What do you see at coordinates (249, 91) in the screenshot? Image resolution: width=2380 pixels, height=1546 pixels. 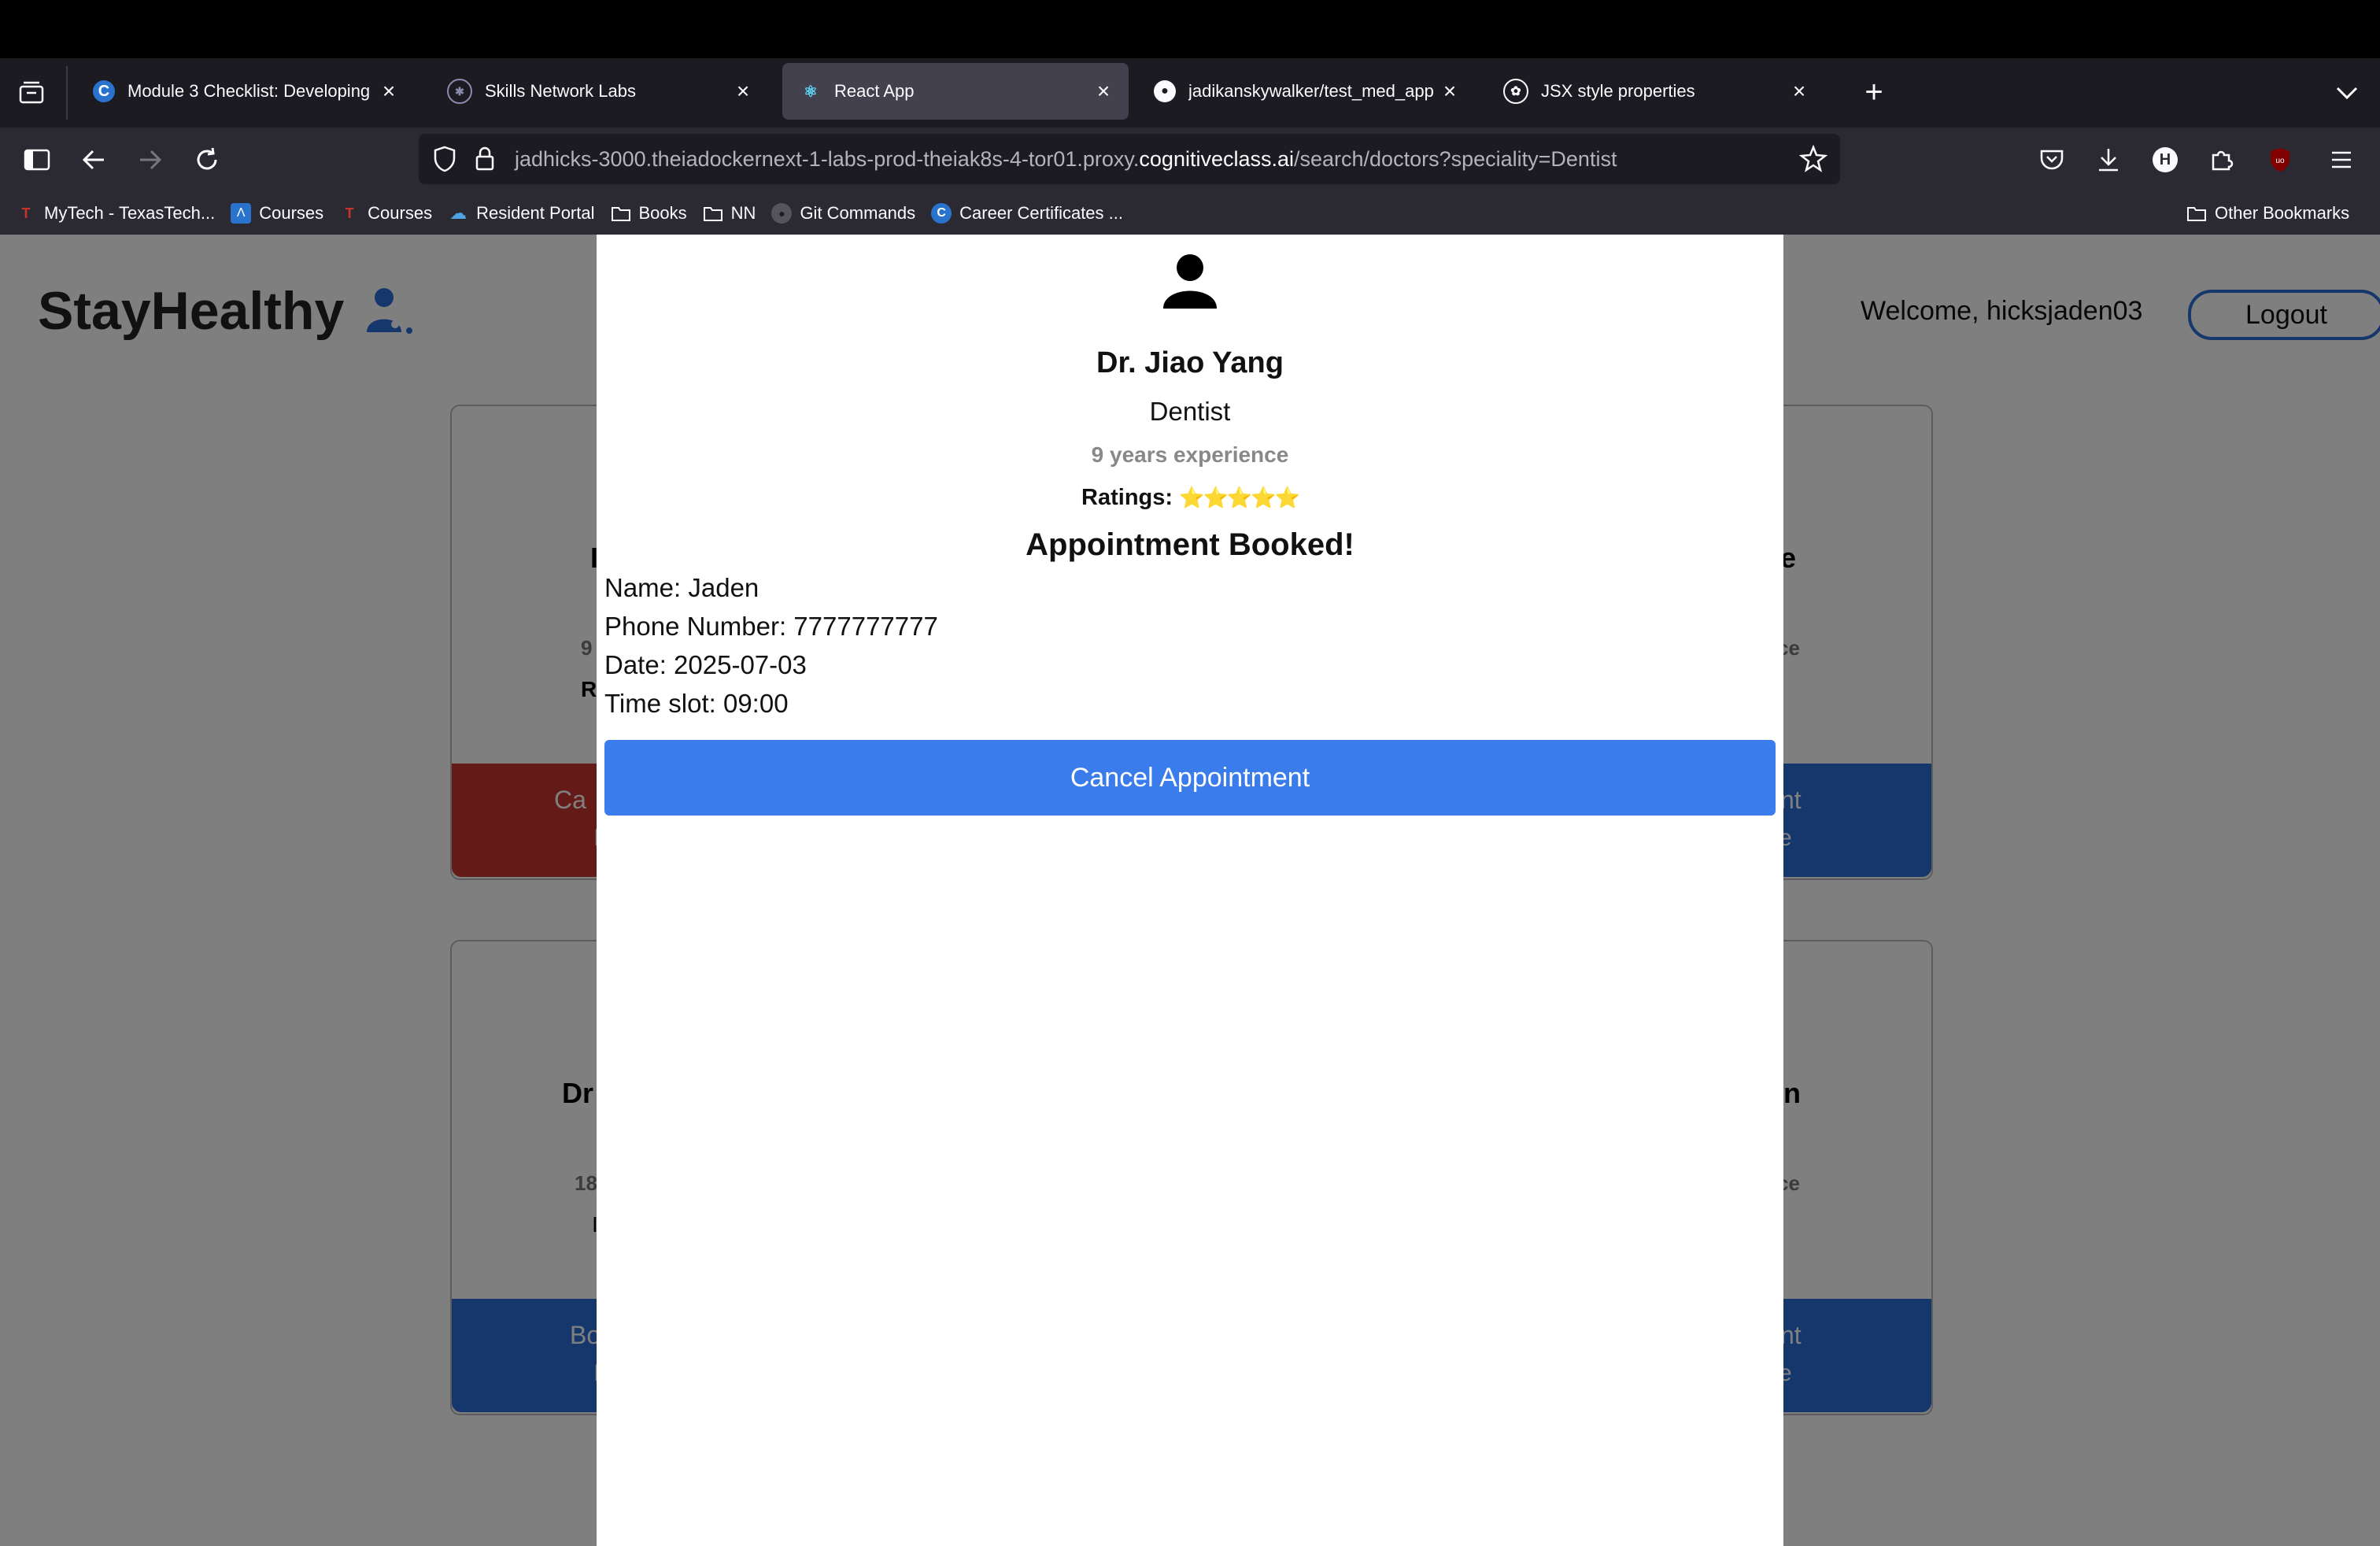 I see `tab-title: Module 3 Checklist: Developing` at bounding box center [249, 91].